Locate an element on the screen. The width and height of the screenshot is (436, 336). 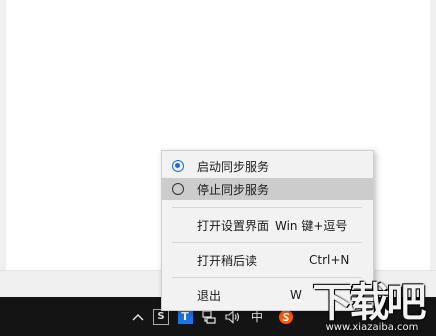
menu-item-label: 停止同步服务 is located at coordinates (233, 189).